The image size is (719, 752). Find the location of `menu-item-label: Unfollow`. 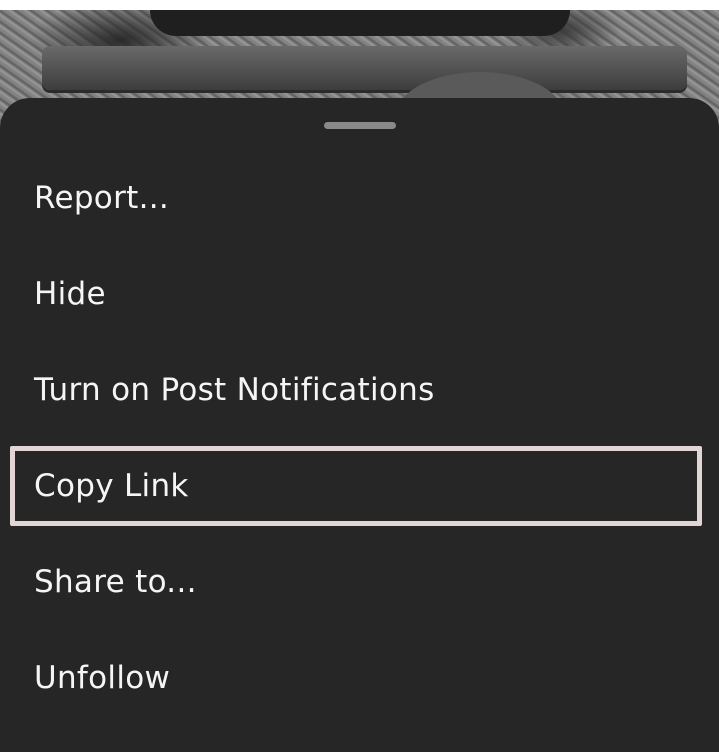

menu-item-label: Unfollow is located at coordinates (102, 678).